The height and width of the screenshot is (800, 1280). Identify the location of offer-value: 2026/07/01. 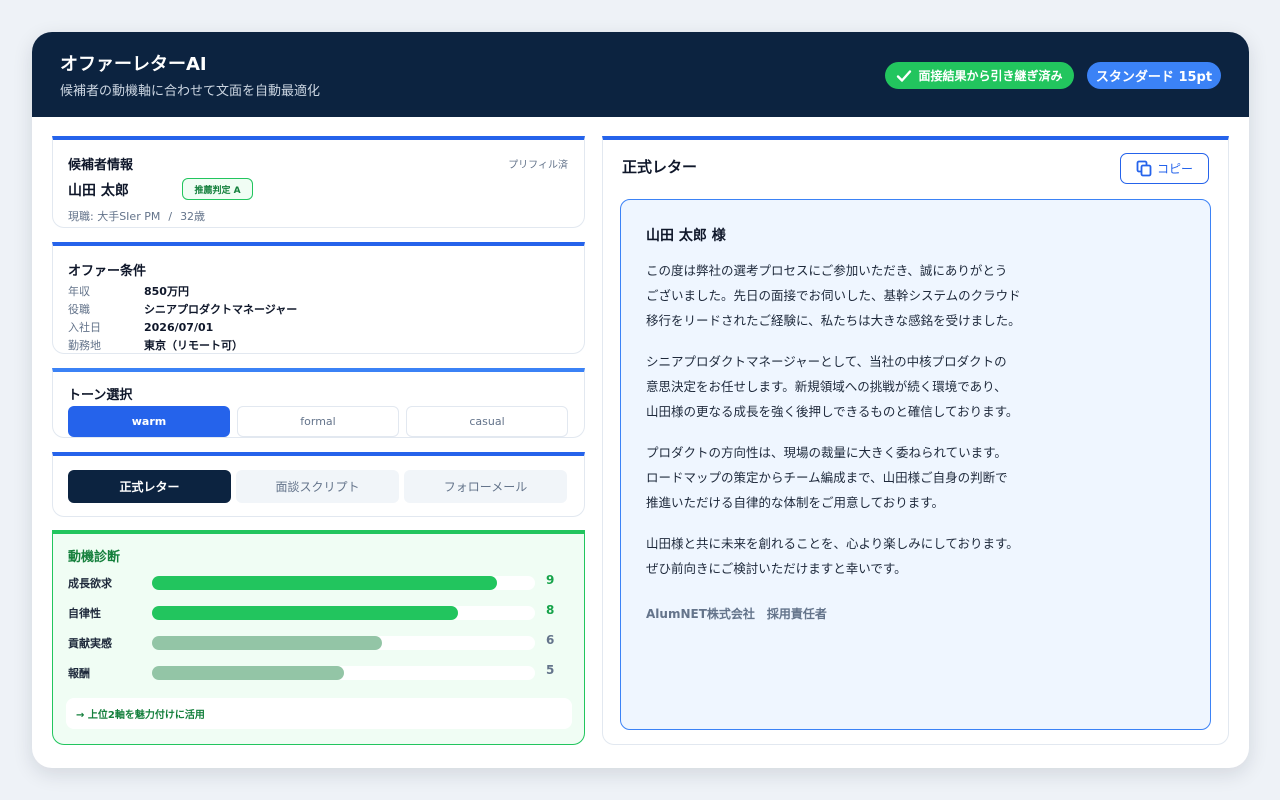
(179, 327).